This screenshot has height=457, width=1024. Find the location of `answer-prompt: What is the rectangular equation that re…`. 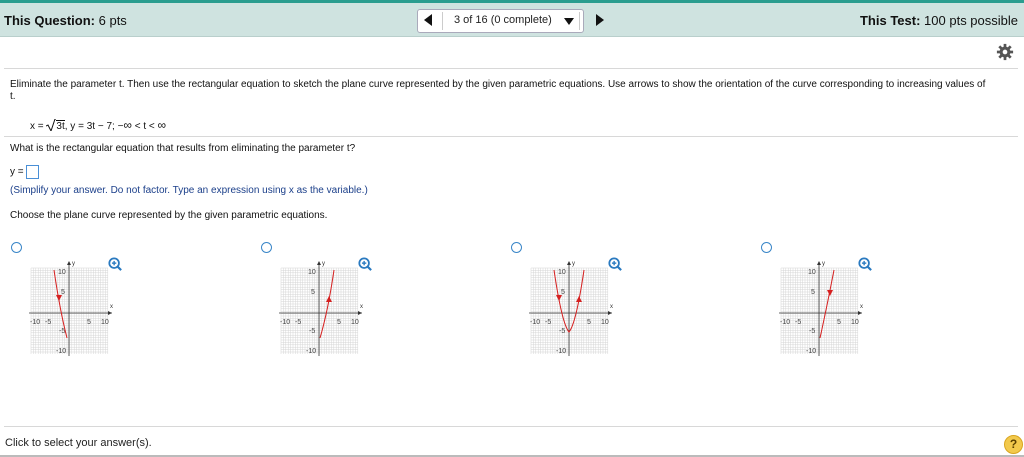

answer-prompt: What is the rectangular equation that re… is located at coordinates (183, 148).